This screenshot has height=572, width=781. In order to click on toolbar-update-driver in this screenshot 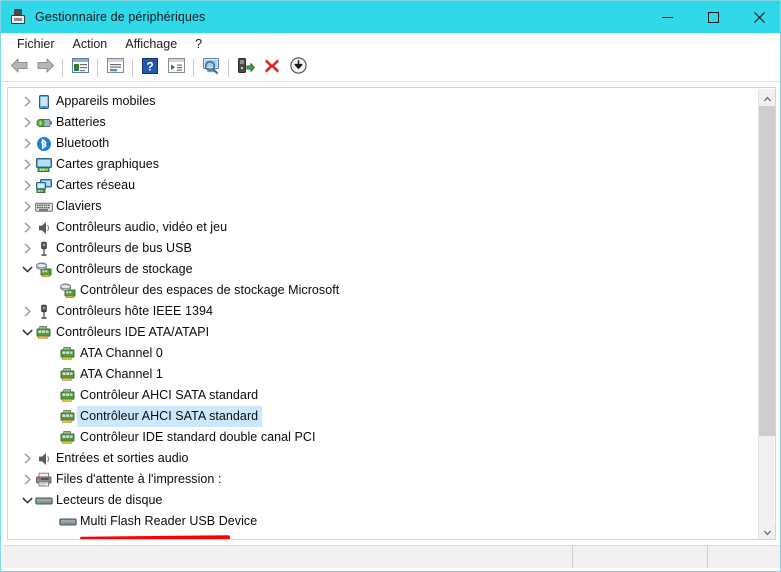, I will do `click(246, 68)`.